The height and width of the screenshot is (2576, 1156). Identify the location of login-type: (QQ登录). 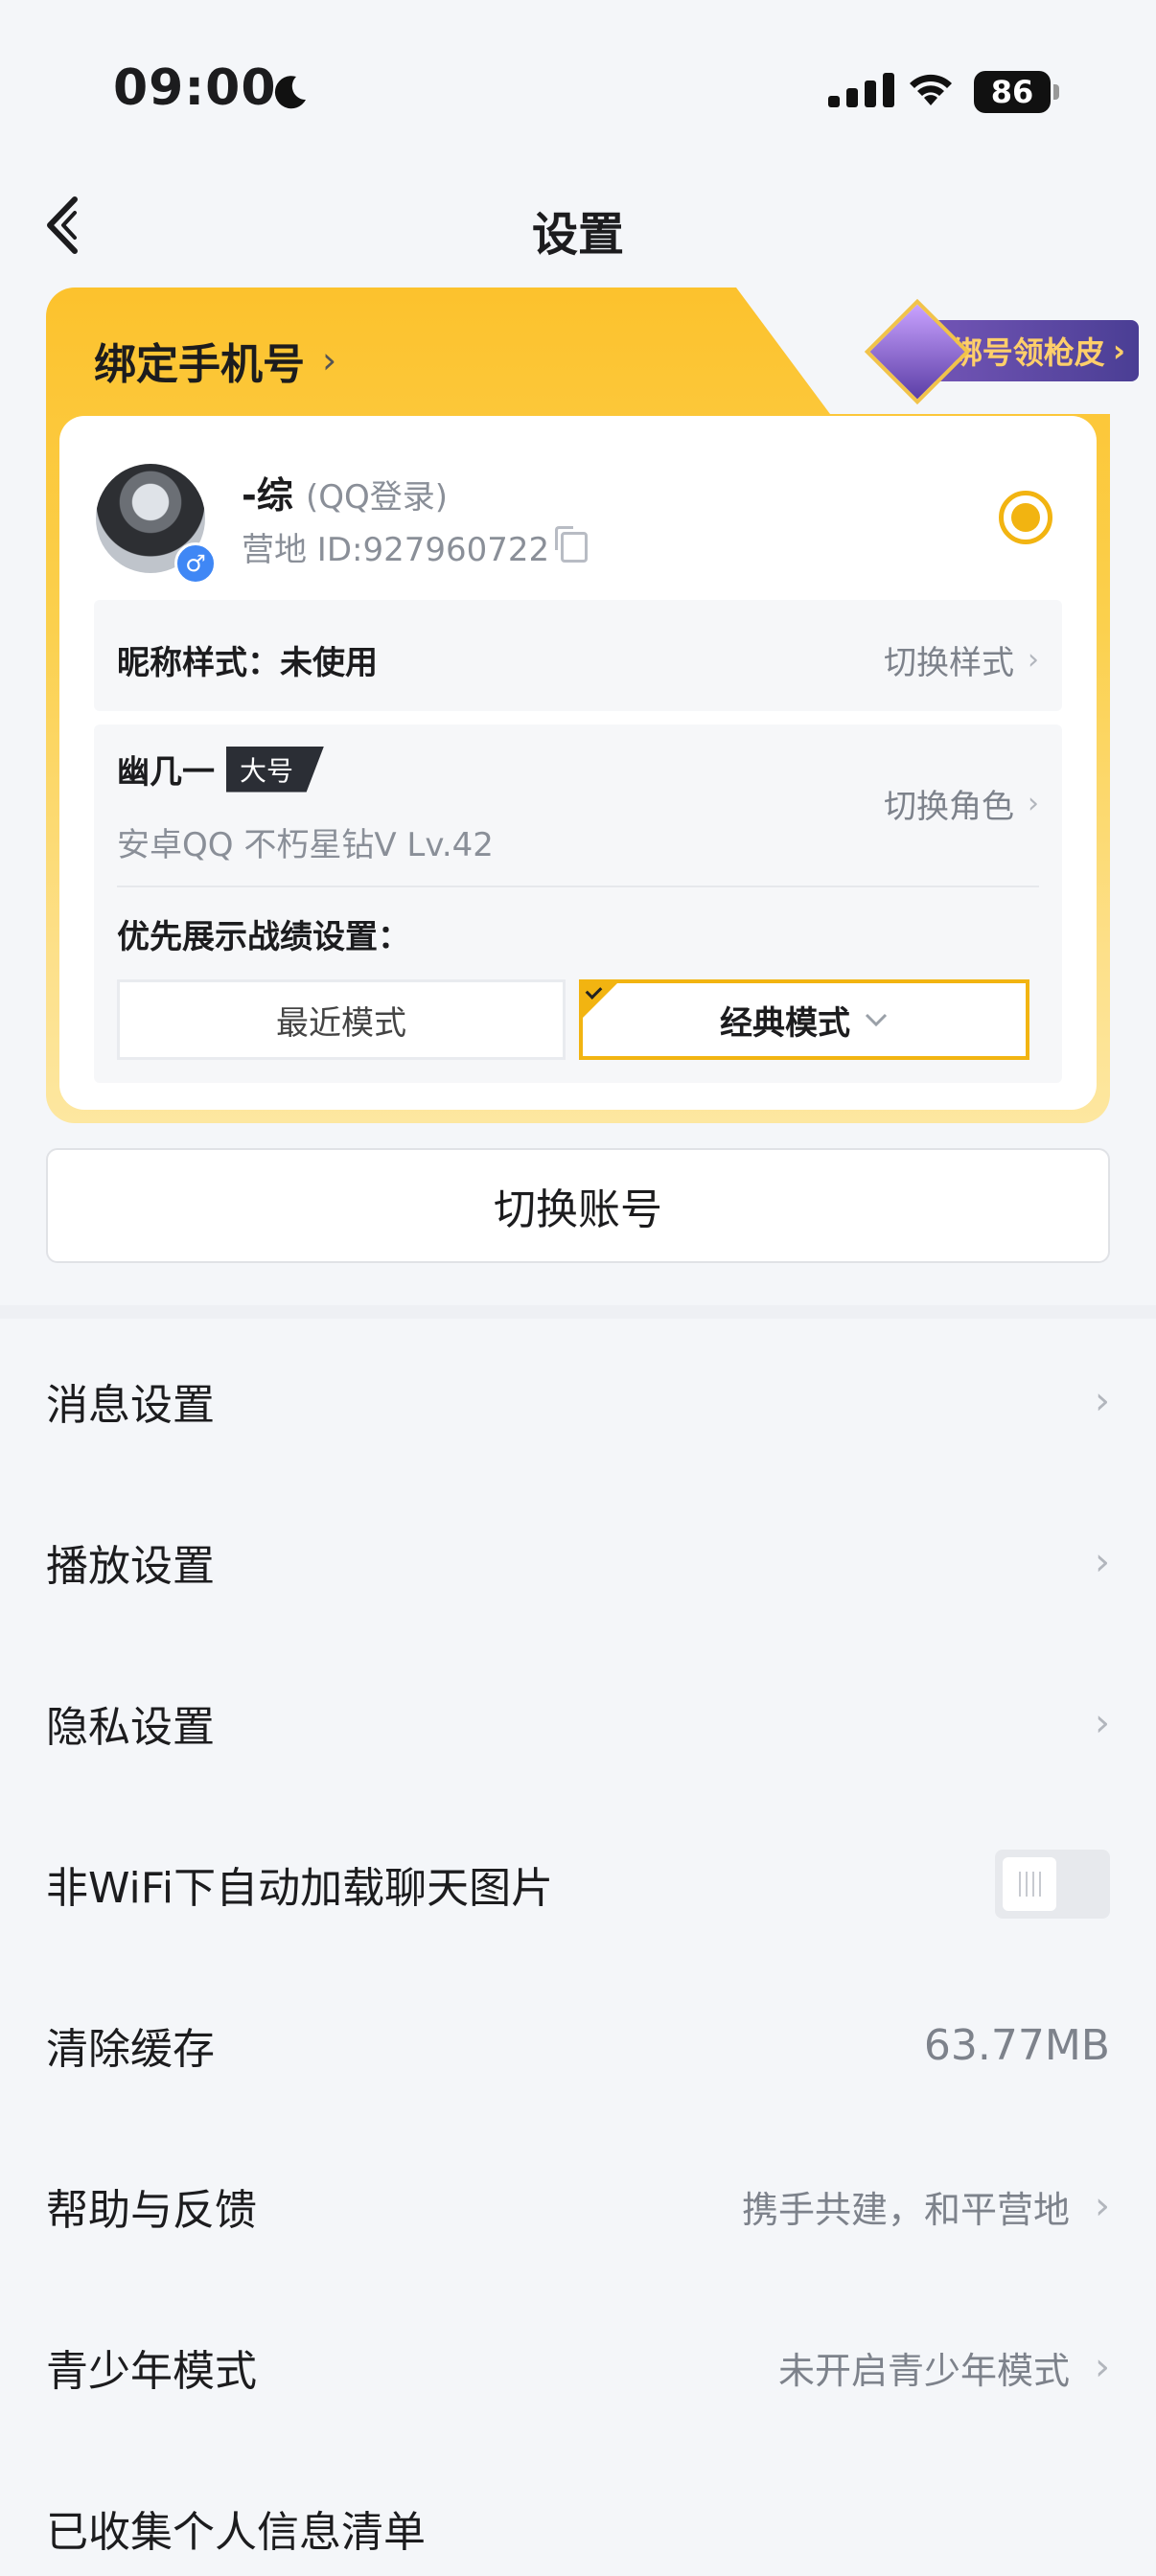
(377, 497).